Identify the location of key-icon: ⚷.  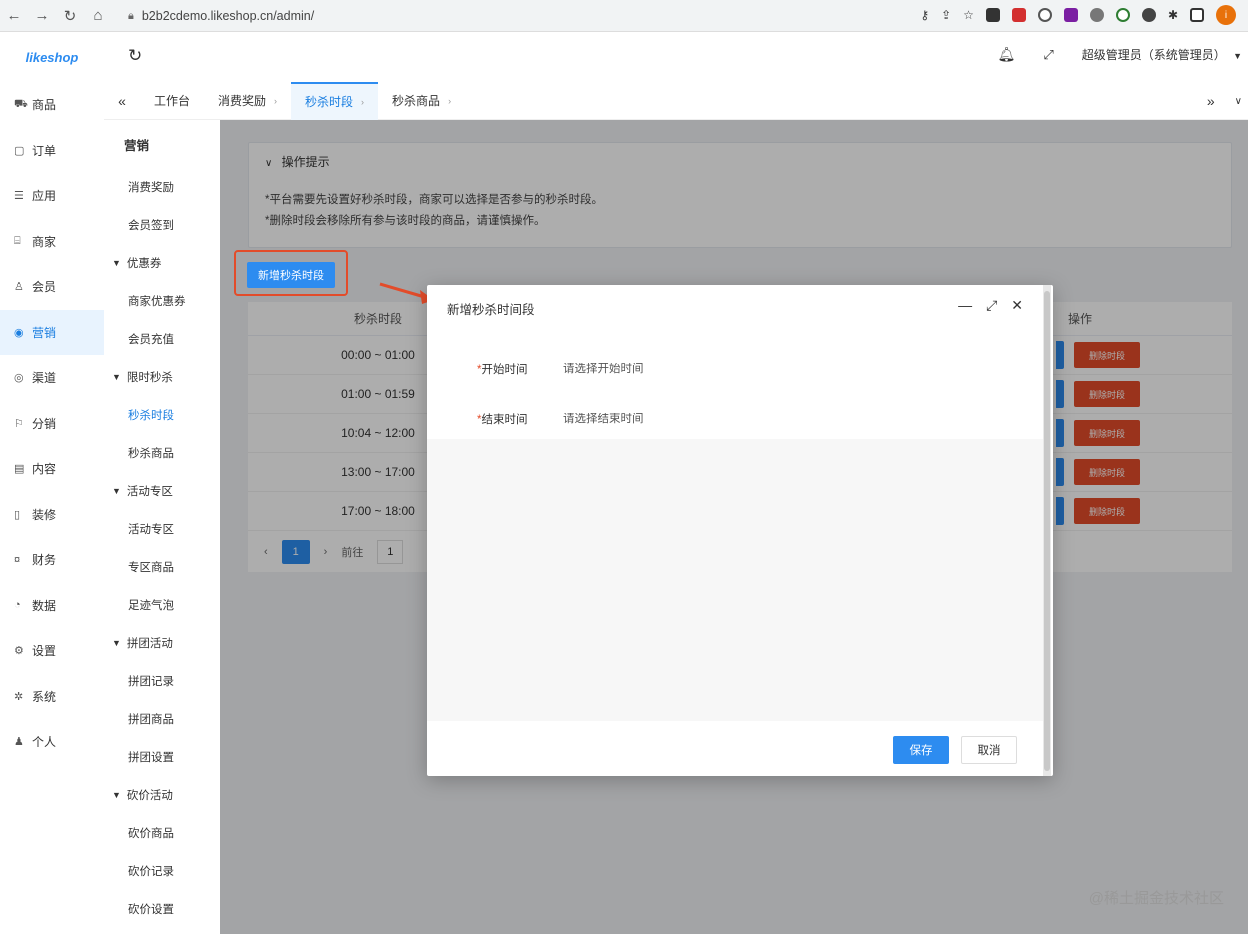
(924, 15).